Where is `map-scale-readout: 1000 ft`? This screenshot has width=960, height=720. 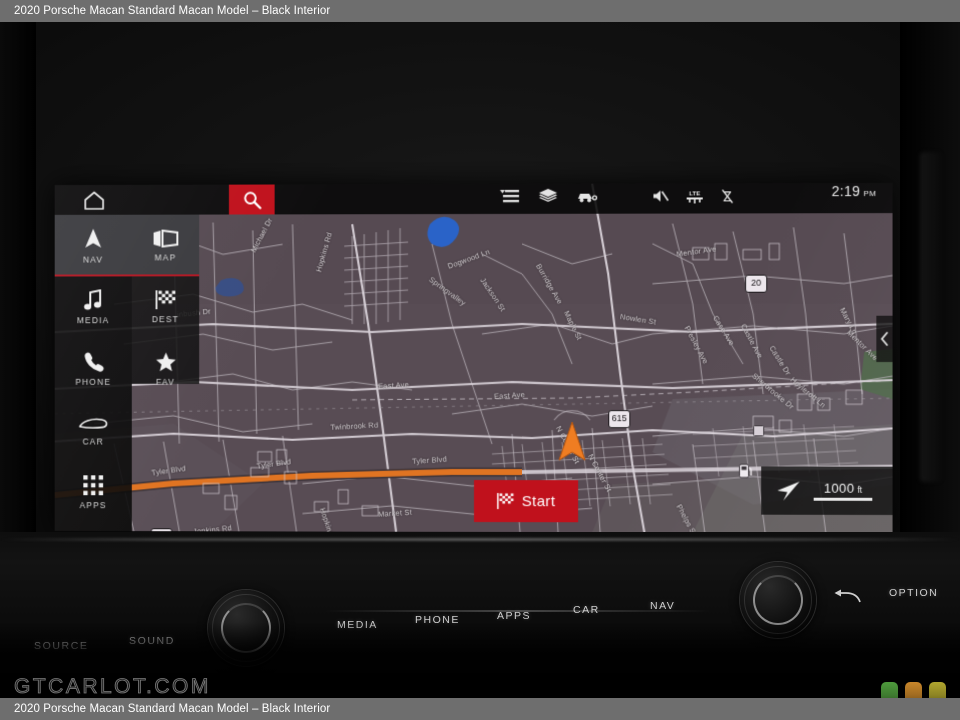 map-scale-readout: 1000 ft is located at coordinates (843, 490).